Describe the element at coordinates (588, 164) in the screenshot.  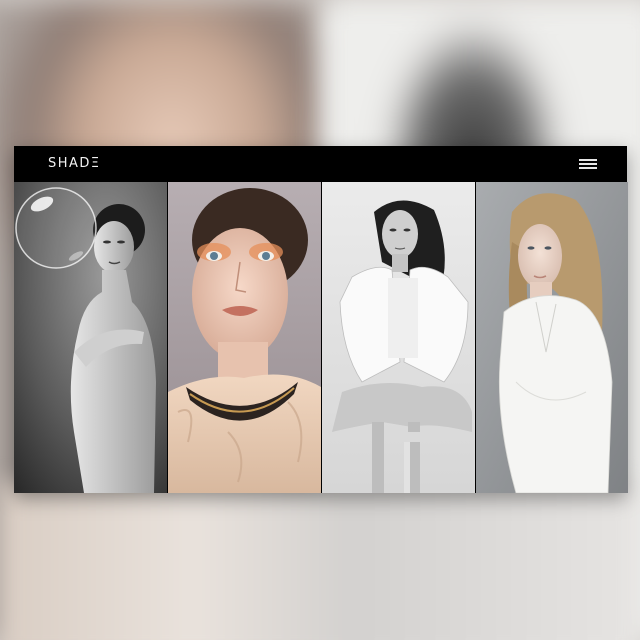
I see `hamburger-menu-icon` at that location.